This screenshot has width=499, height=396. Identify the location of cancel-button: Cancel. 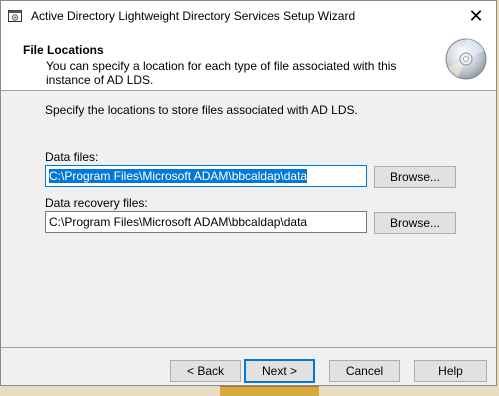
(364, 371).